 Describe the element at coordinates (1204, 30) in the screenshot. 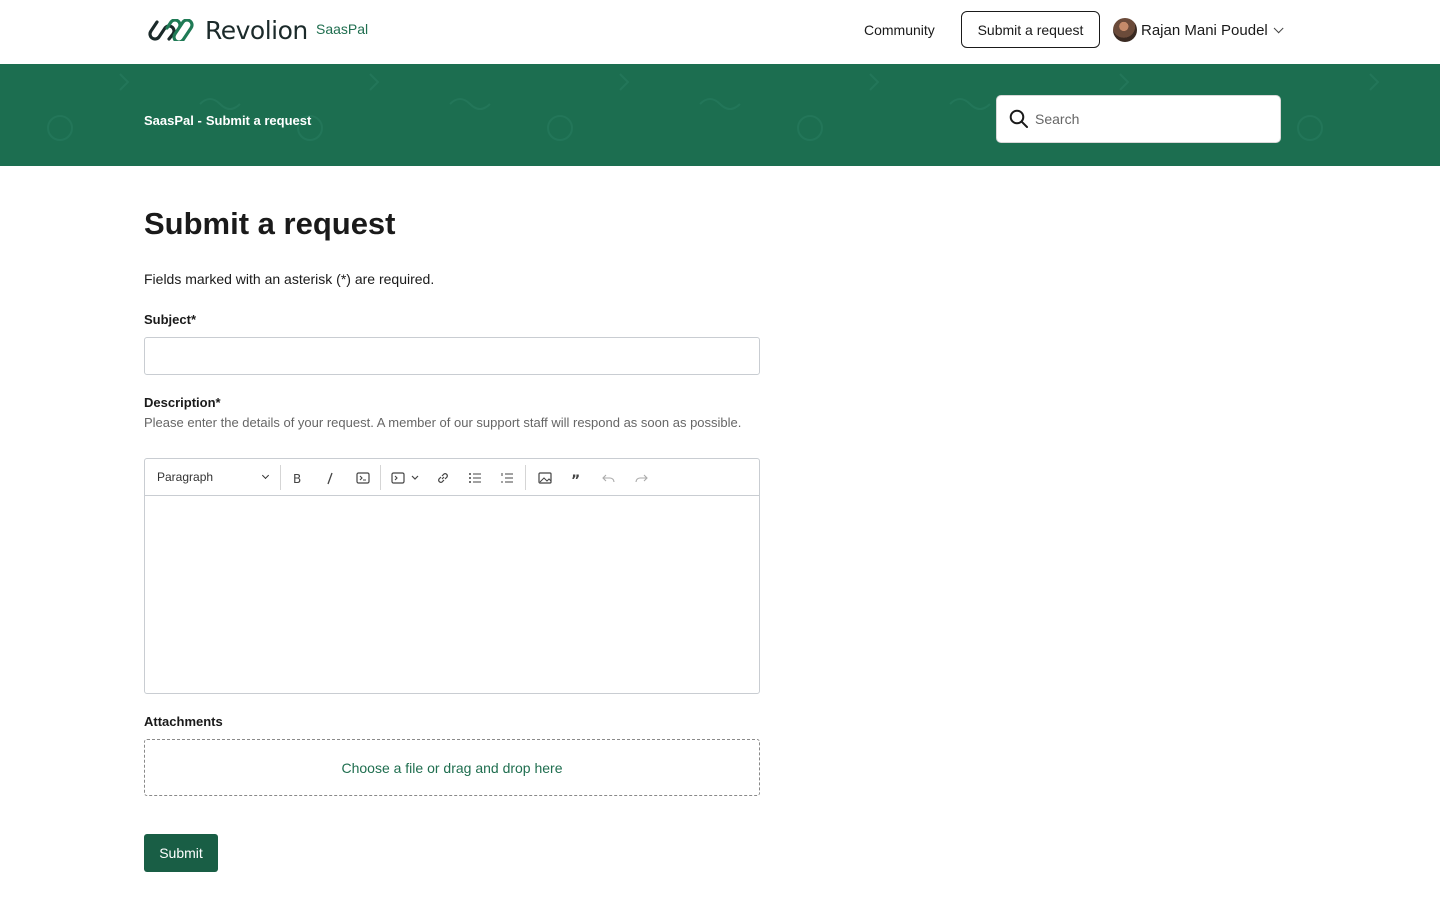

I see `user-name: Rajan Mani Poudel` at that location.